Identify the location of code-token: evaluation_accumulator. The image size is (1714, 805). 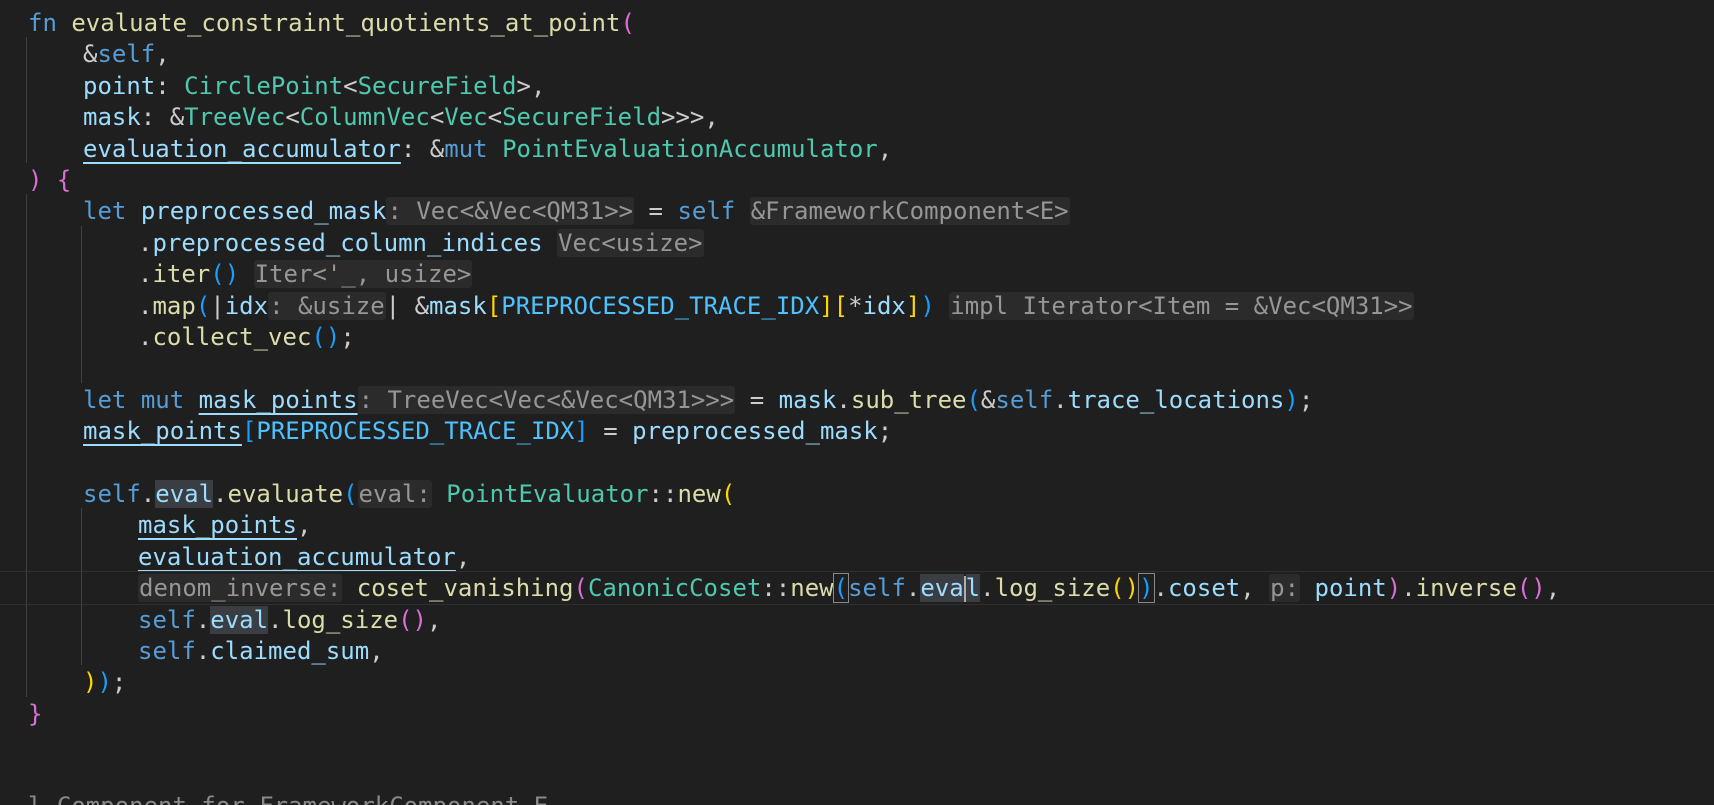
(242, 148).